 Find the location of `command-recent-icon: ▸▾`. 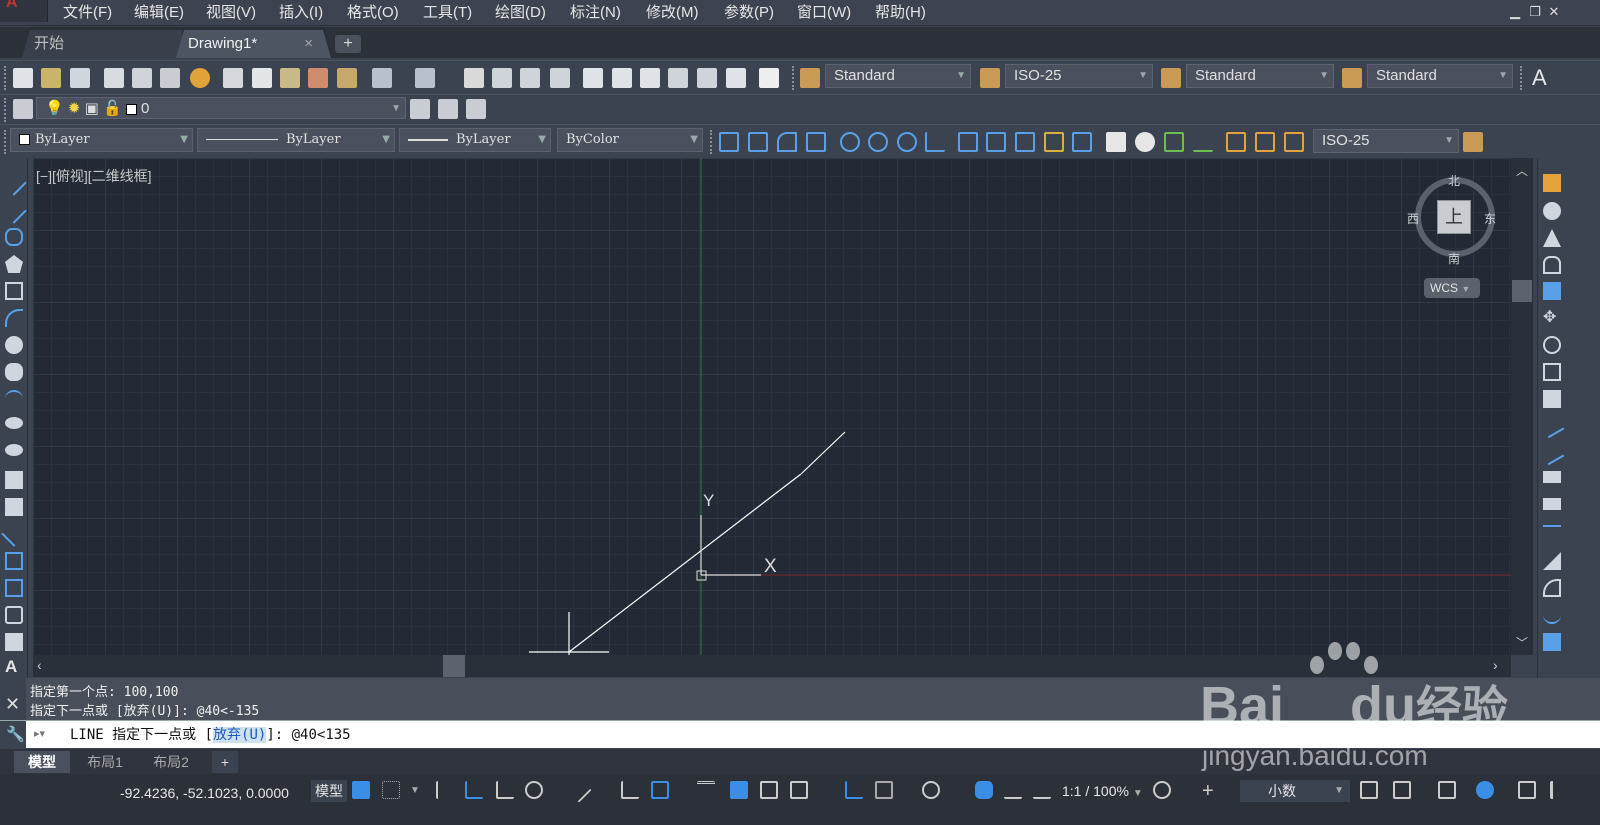

command-recent-icon: ▸▾ is located at coordinates (39, 733).